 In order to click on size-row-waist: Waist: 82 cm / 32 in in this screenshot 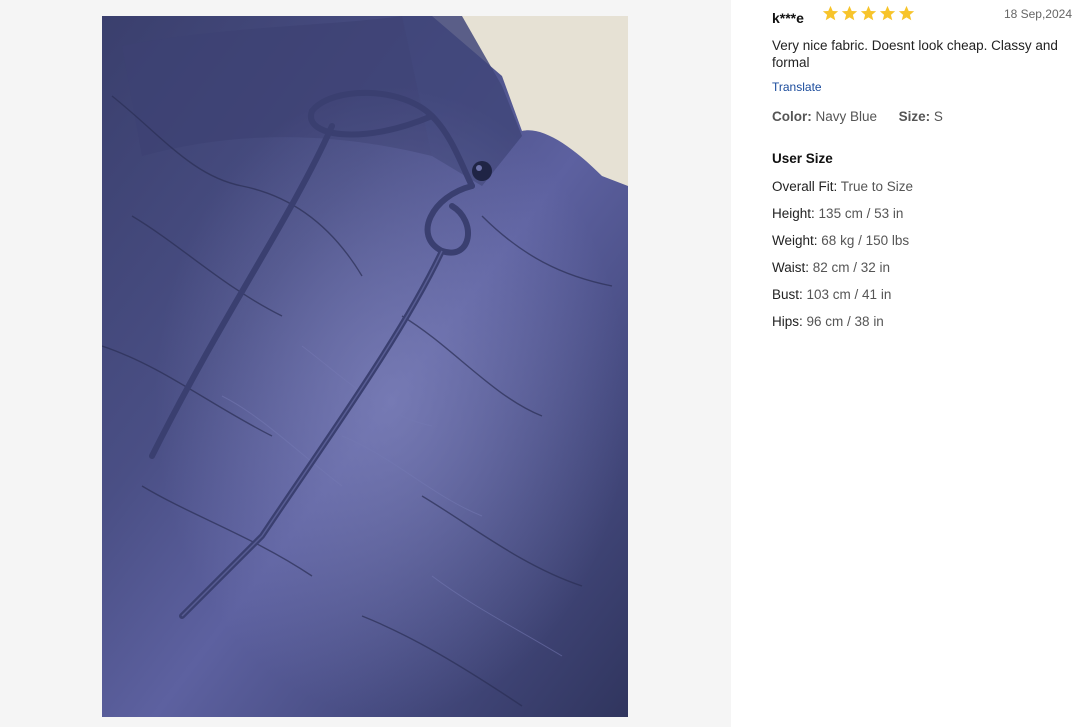, I will do `click(842, 272)`.